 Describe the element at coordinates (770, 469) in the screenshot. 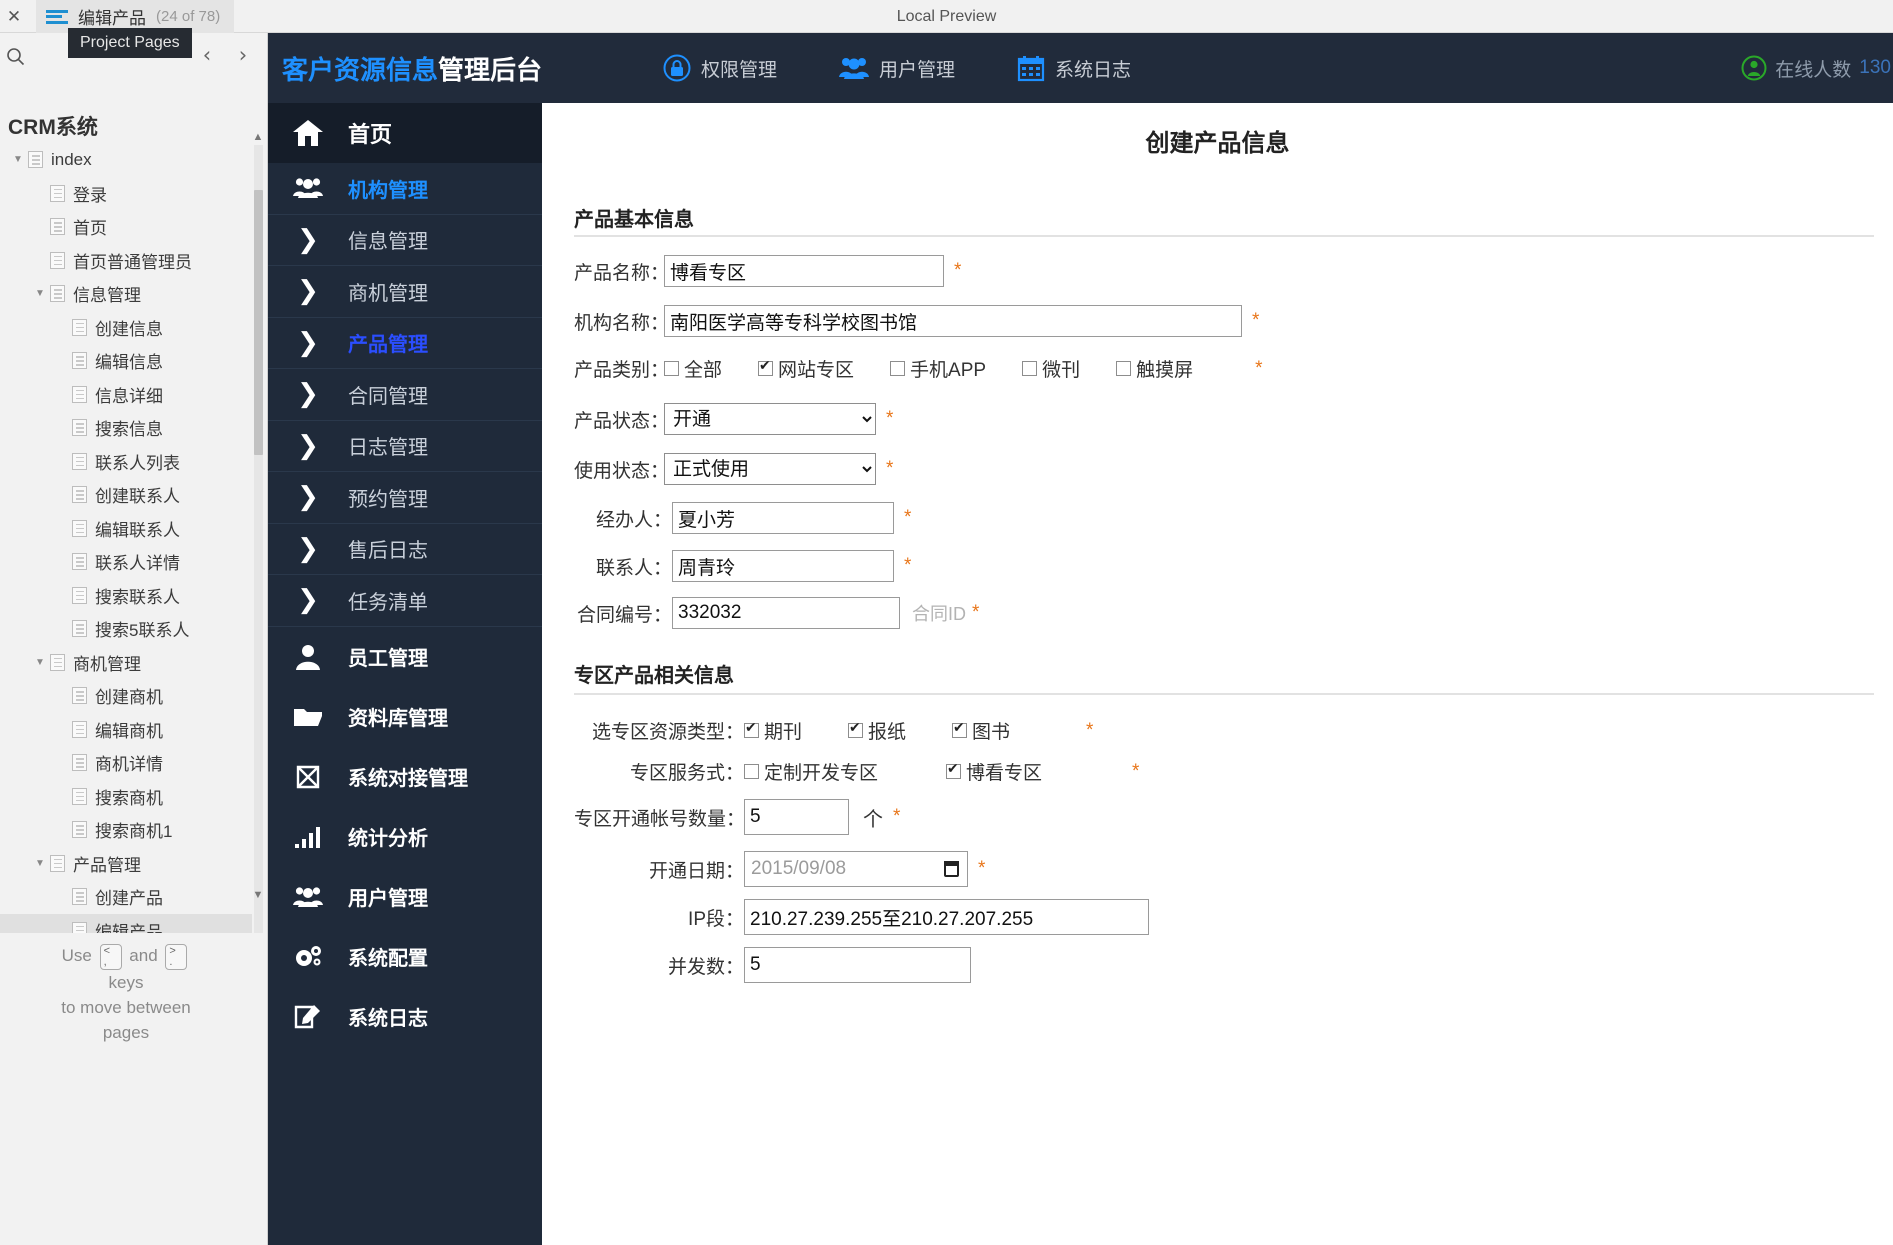

I see `use-status-select: 正式使用试用停用` at that location.